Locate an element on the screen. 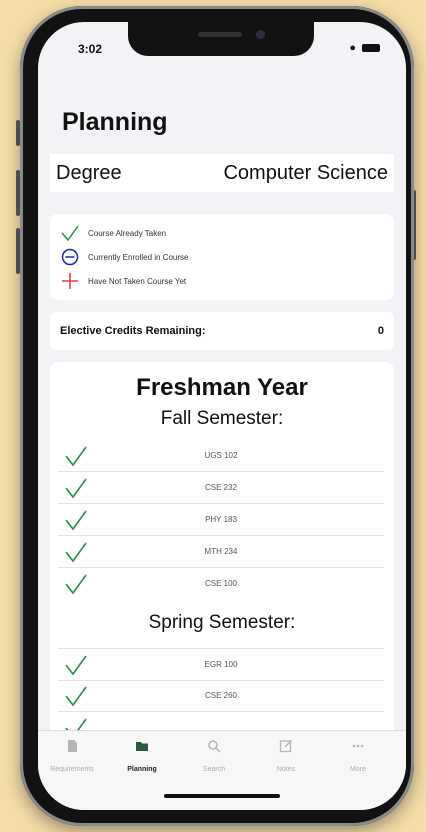 The width and height of the screenshot is (426, 832). course-row: CSE 232 is located at coordinates (221, 488).